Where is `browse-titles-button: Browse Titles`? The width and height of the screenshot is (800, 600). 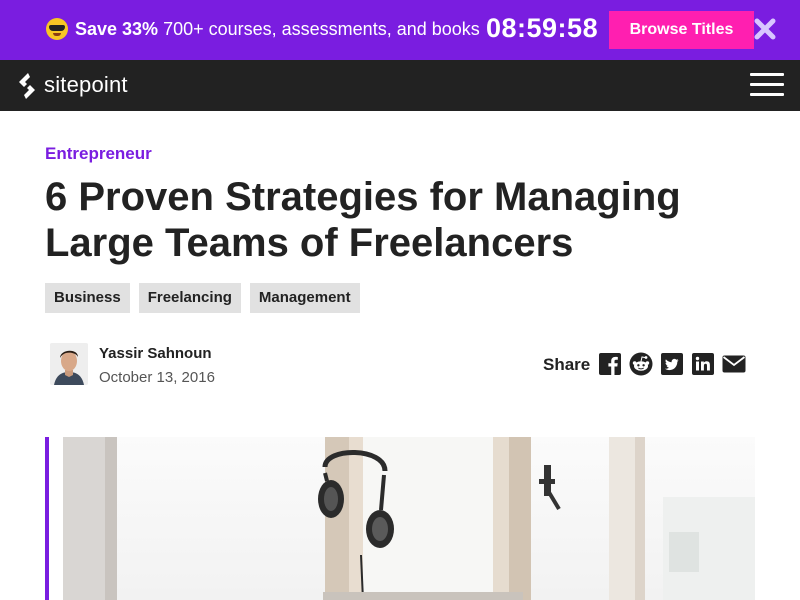 browse-titles-button: Browse Titles is located at coordinates (681, 30).